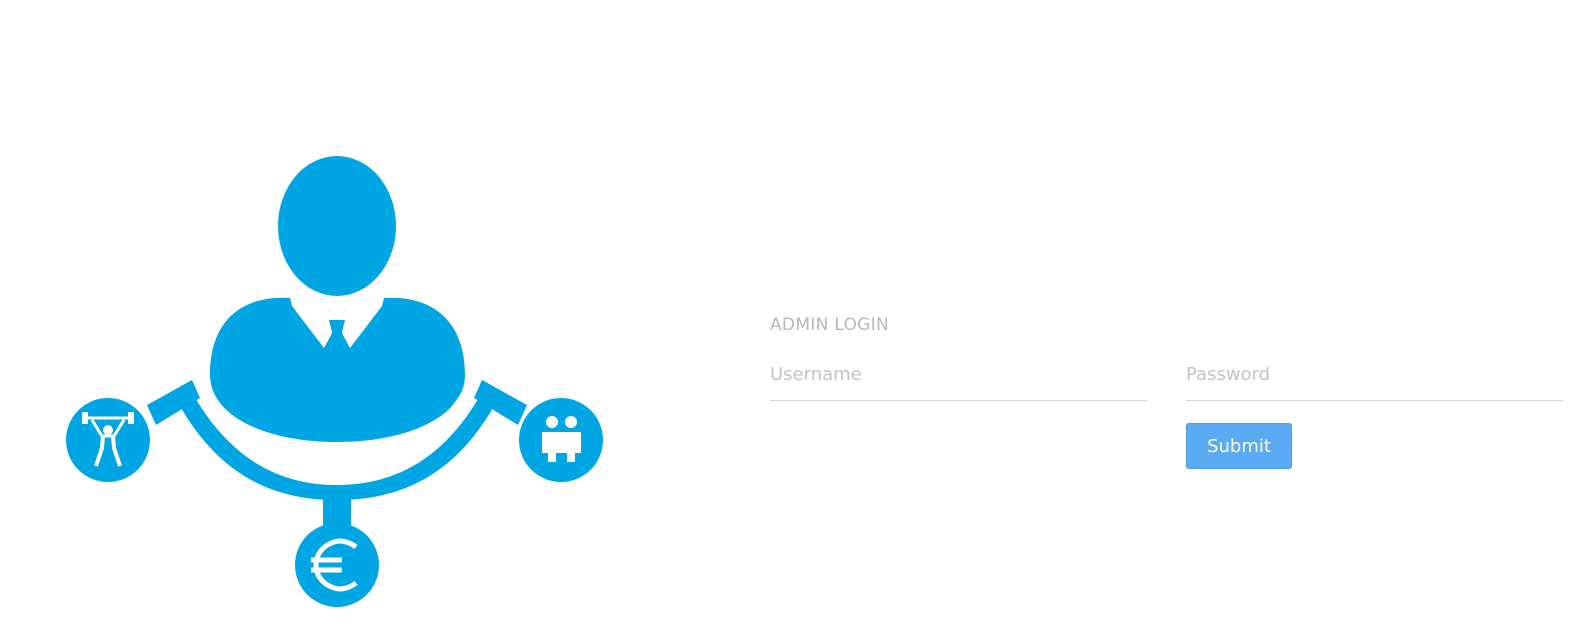  What do you see at coordinates (1374, 374) in the screenshot?
I see `password-input` at bounding box center [1374, 374].